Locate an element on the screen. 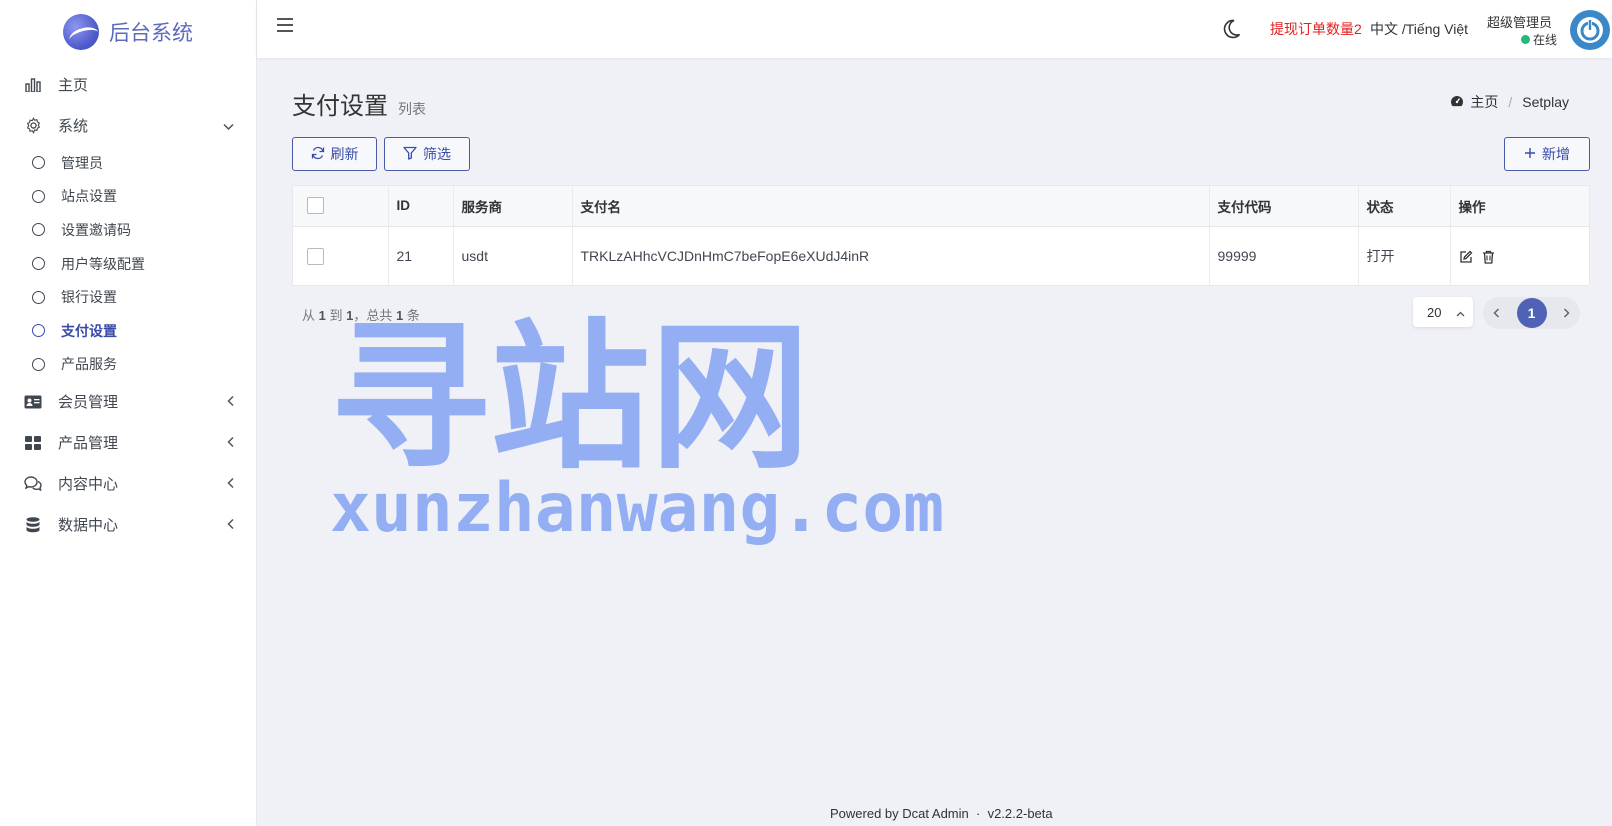  system-submenu: 管理员 站点设置 设置邀请码 用户等级配置 银行设置 支付设置 产品服务 is located at coordinates (128, 263).